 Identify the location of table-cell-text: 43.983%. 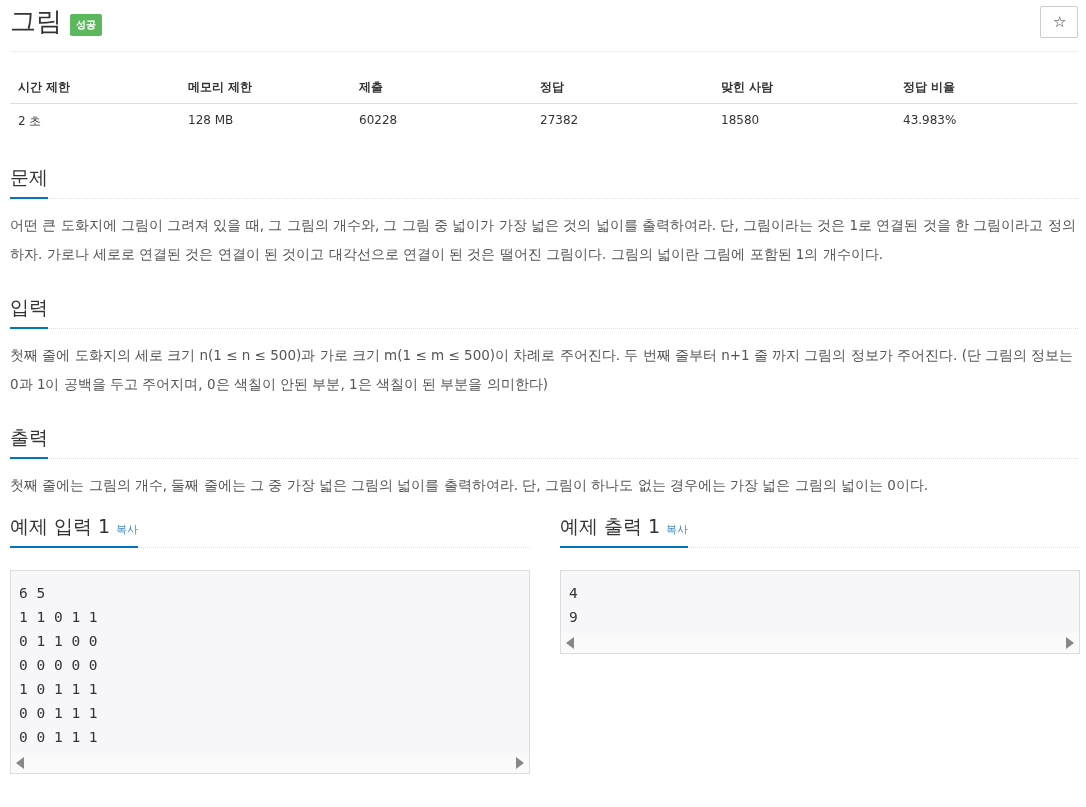
(930, 120).